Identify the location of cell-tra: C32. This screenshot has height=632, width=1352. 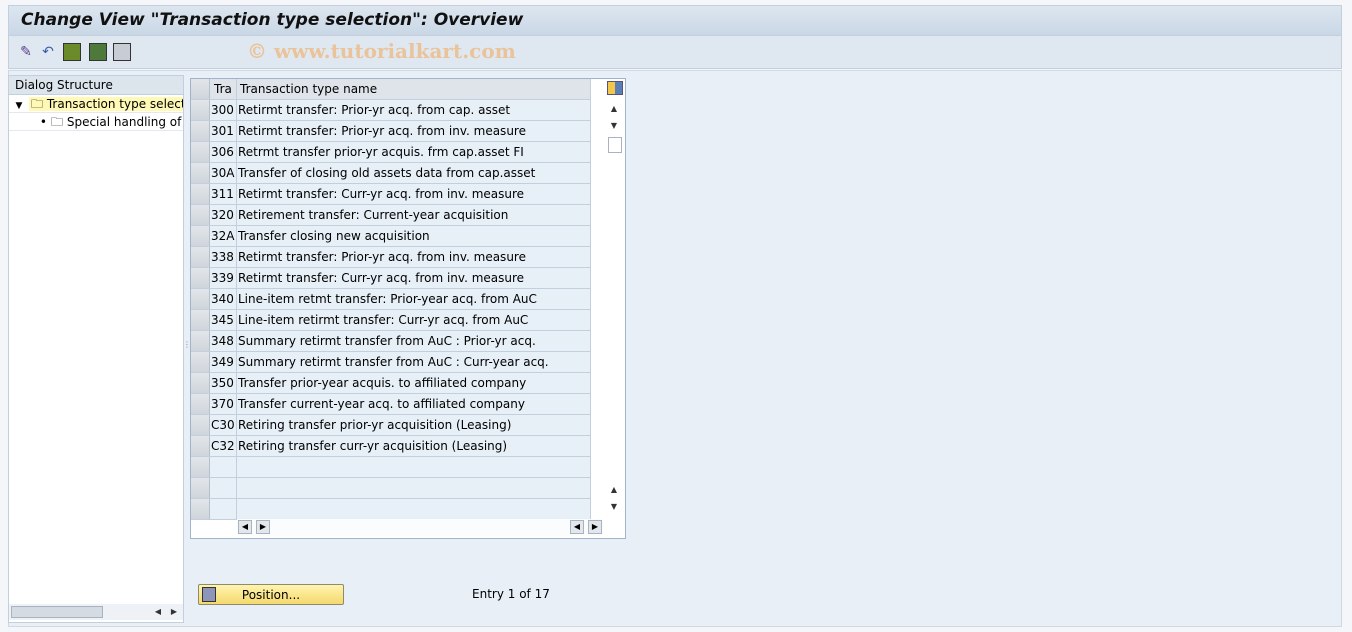
(224, 446).